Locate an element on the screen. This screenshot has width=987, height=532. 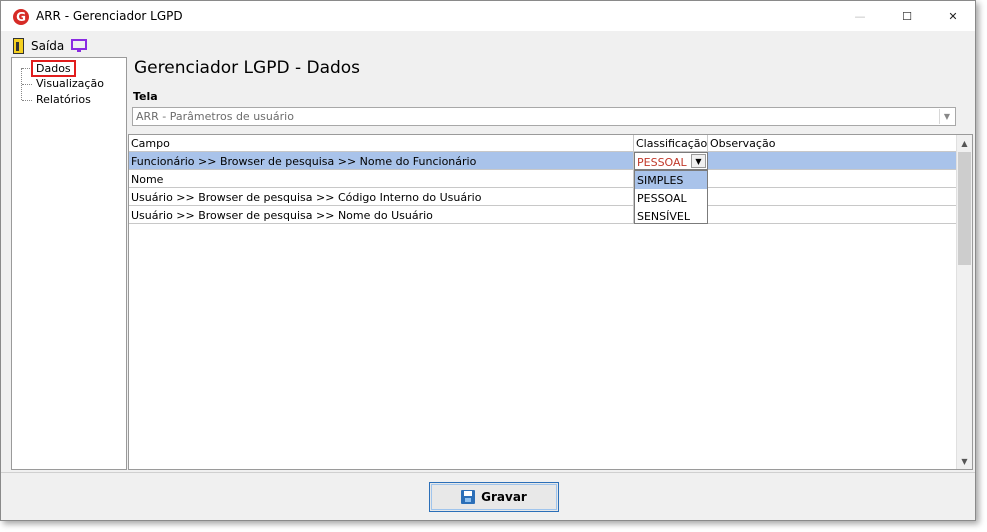
classificacao-dropdown: PESSOAL ▼ is located at coordinates (671, 161).